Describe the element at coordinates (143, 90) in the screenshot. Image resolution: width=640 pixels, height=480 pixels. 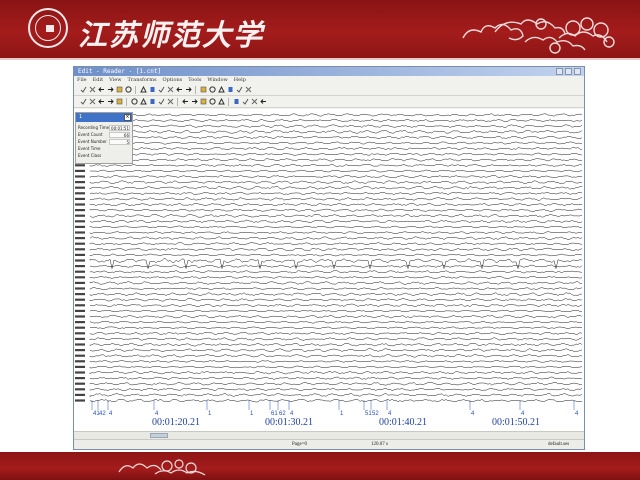
I see `rewind-icon` at that location.